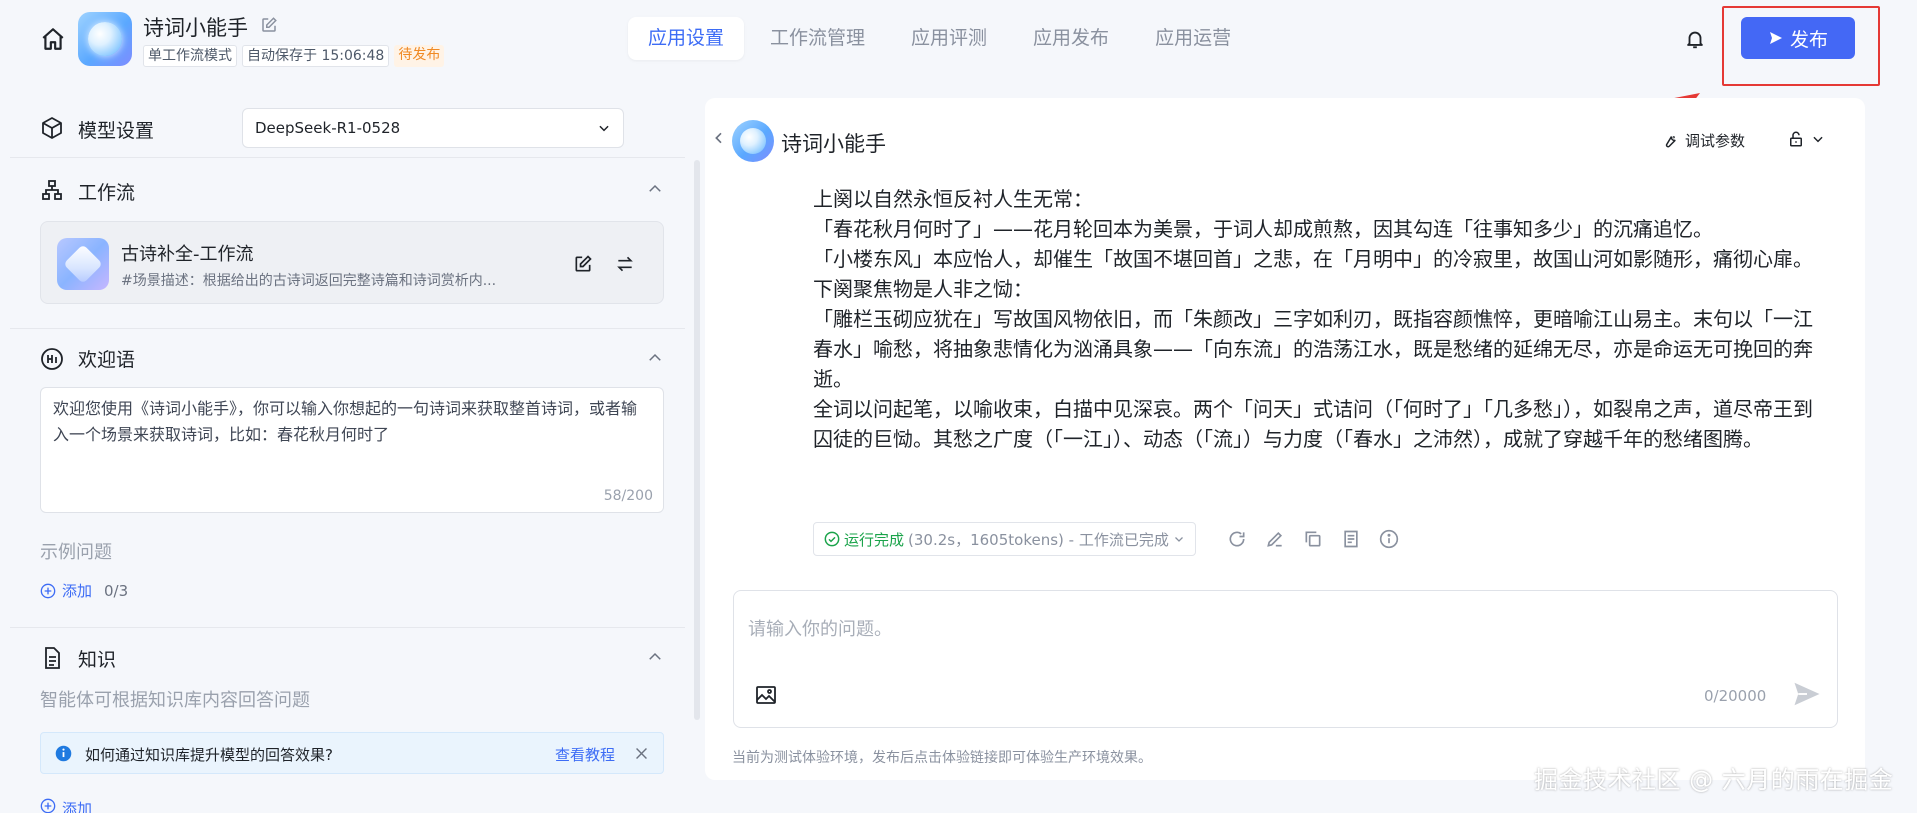  Describe the element at coordinates (874, 539) in the screenshot. I see `run-status-label: 运行完成` at that location.